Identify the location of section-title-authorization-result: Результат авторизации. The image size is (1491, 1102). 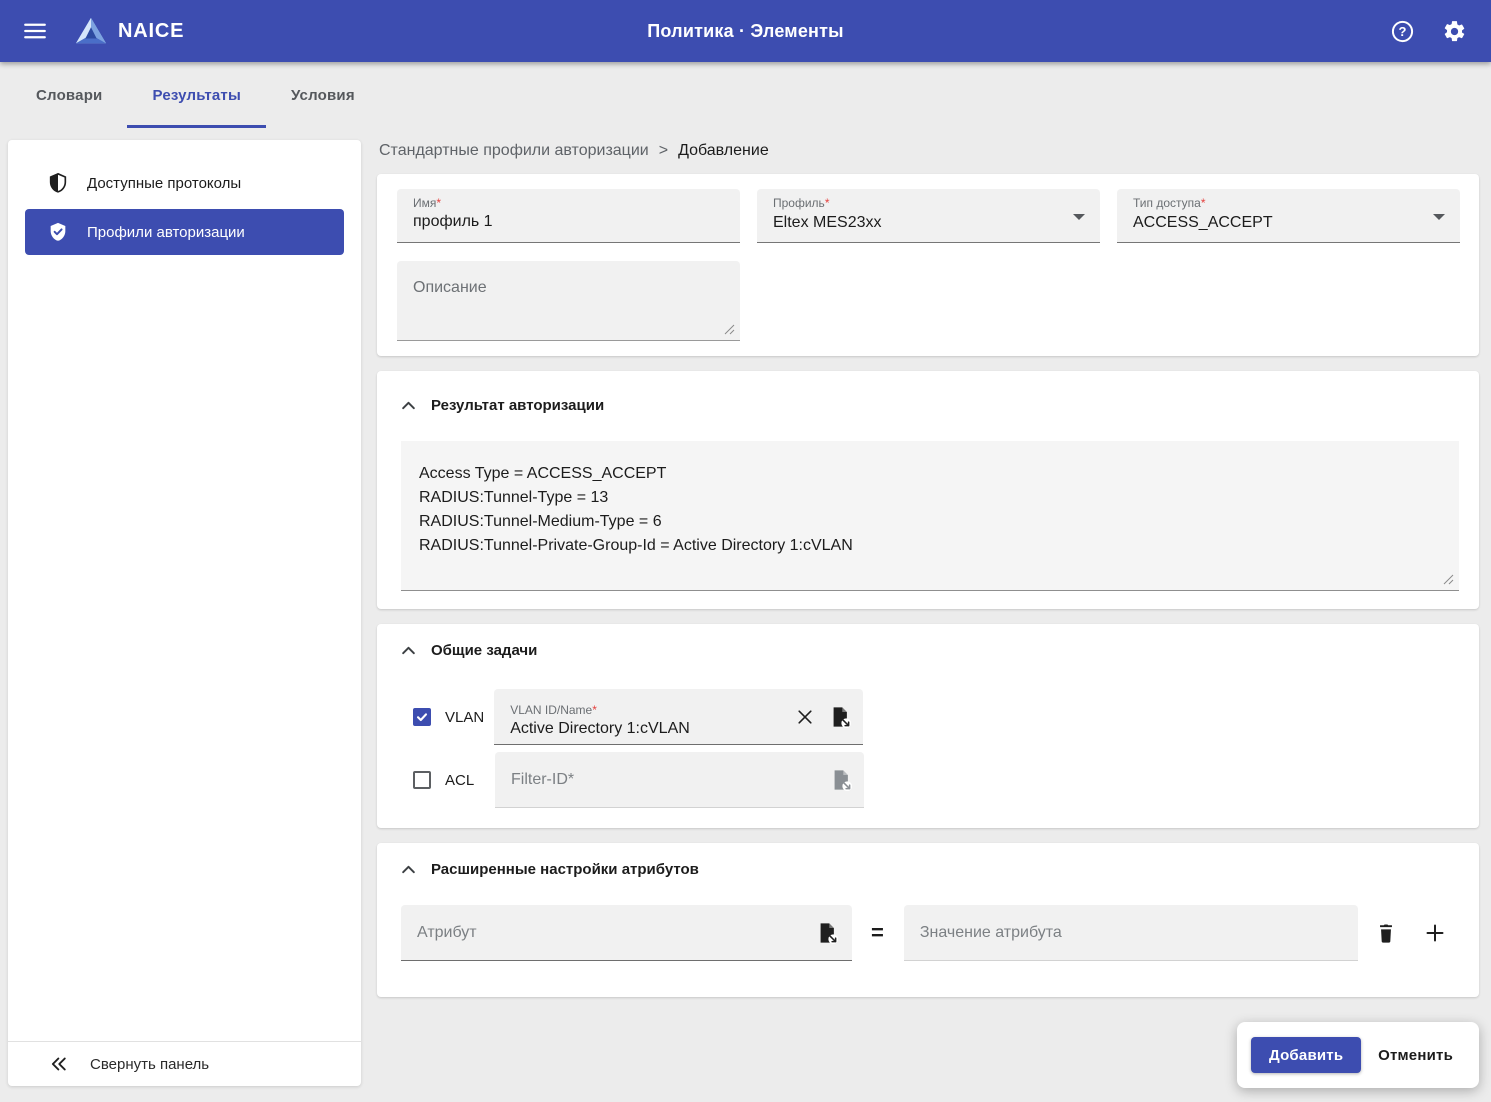
(518, 405).